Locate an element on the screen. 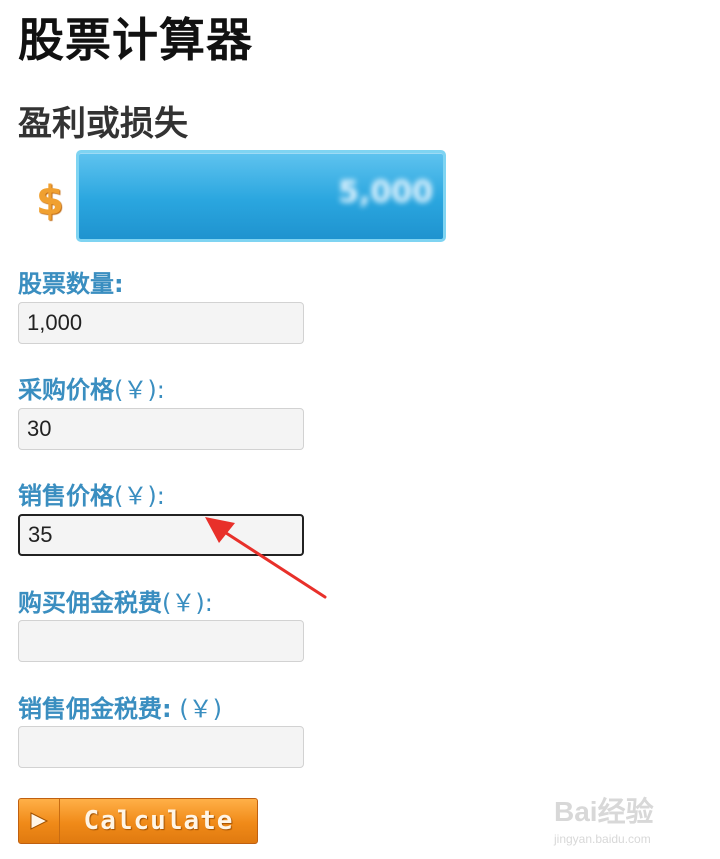  calculate-button: Calculate is located at coordinates (138, 821).